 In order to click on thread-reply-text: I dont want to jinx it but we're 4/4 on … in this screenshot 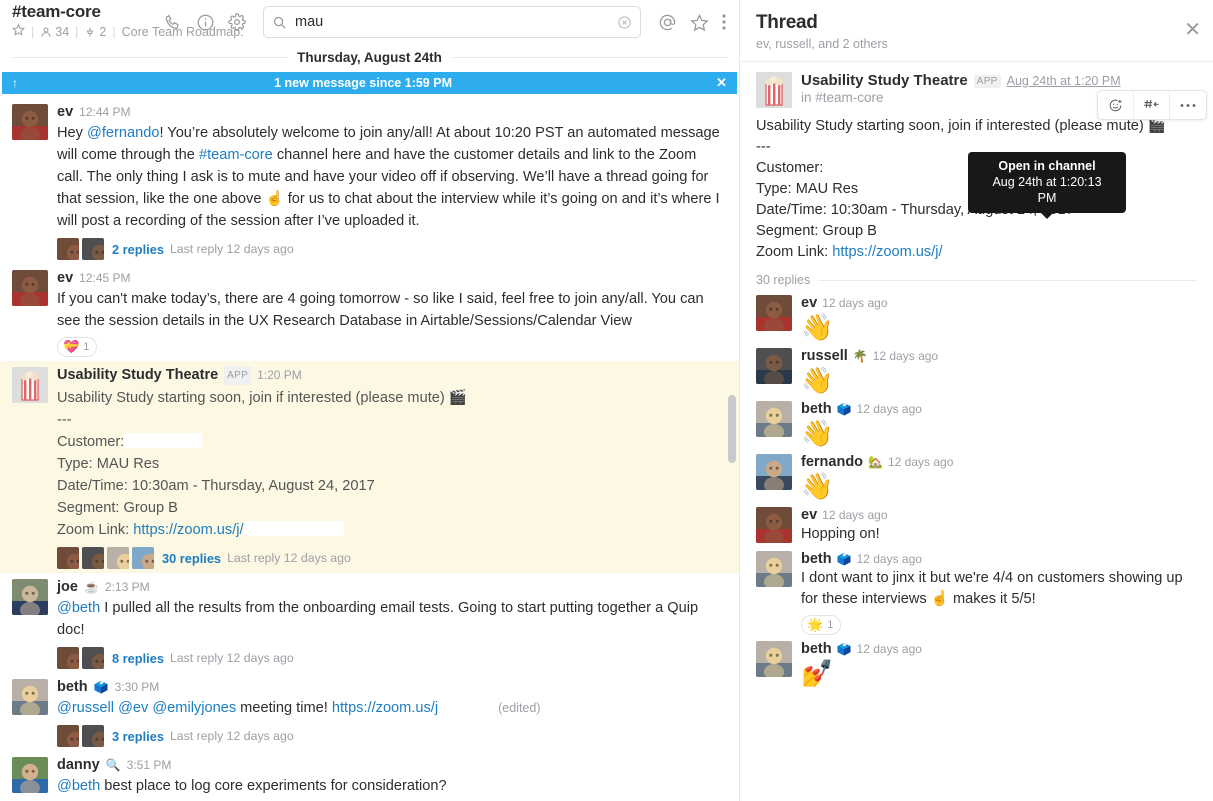, I will do `click(992, 588)`.